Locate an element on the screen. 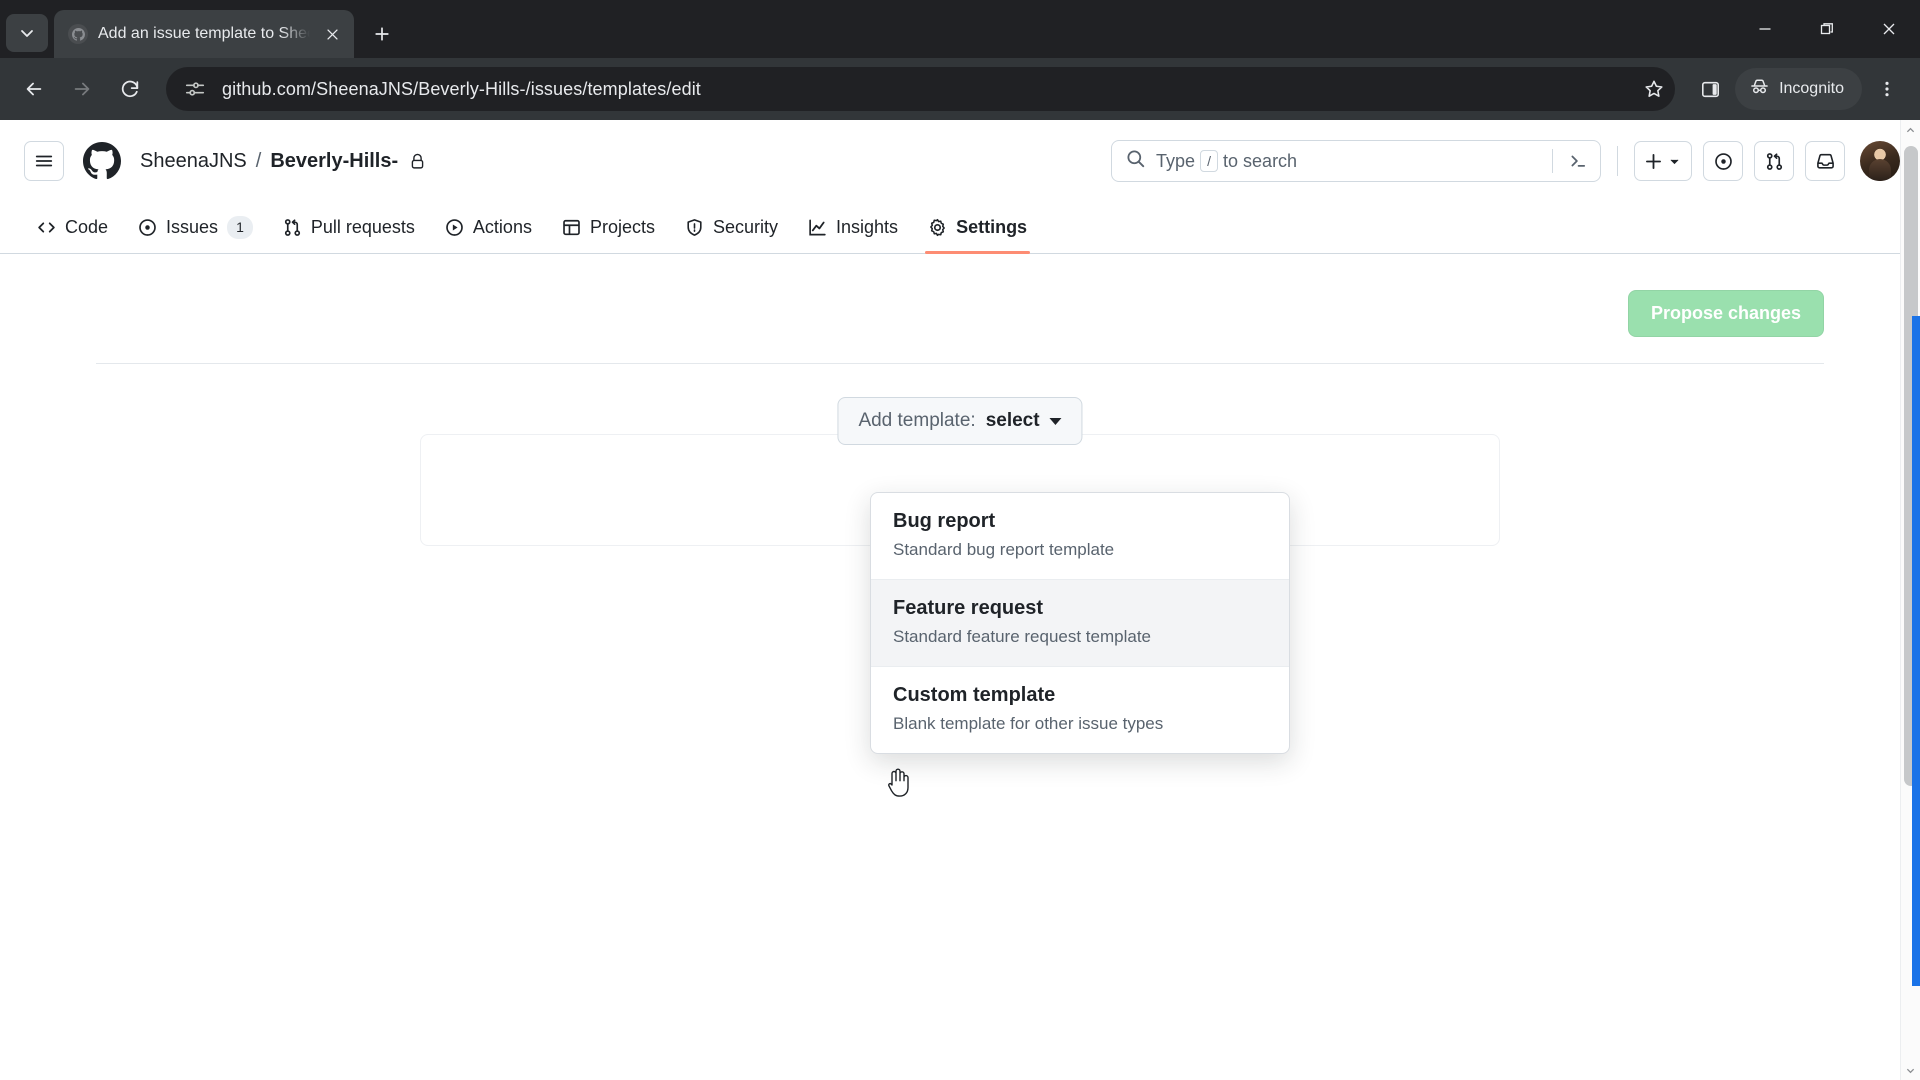 The height and width of the screenshot is (1080, 1920). site-settings-icon is located at coordinates (195, 89).